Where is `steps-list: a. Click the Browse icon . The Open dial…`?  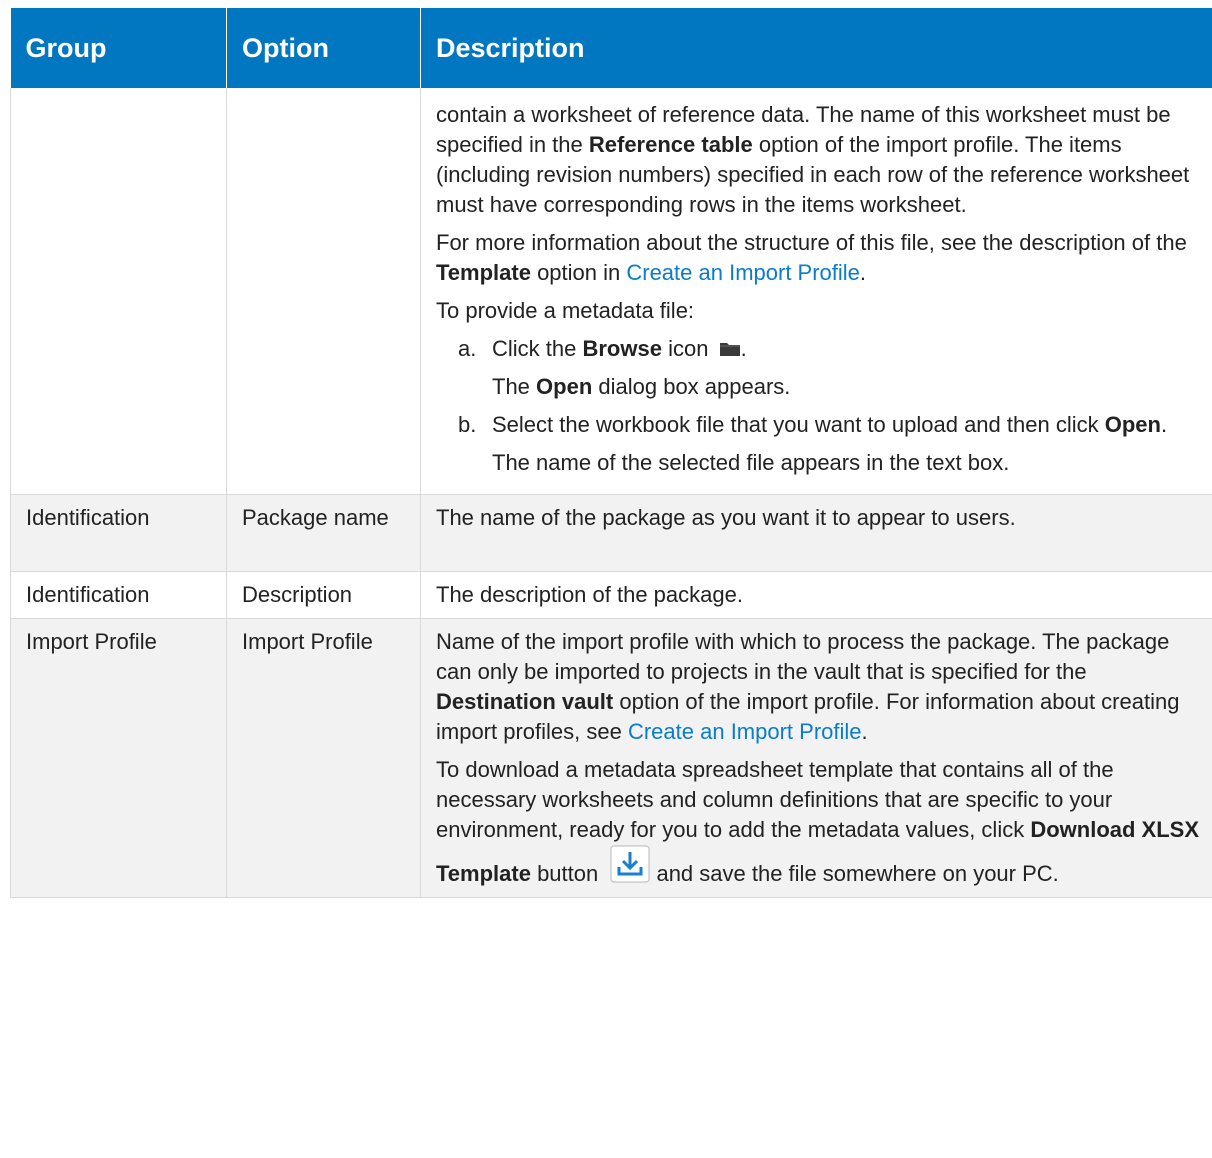 steps-list: a. Click the Browse icon . The Open dial… is located at coordinates (819, 406).